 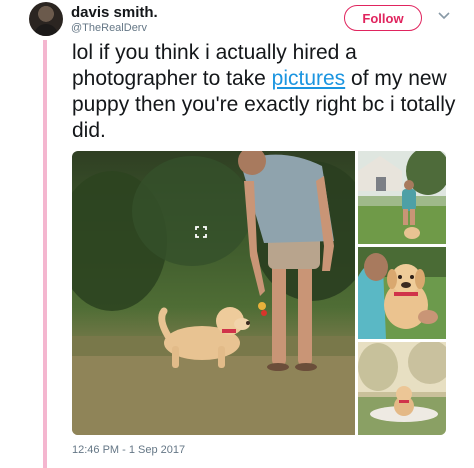 I want to click on tweet-timestamp: 12:46 PM - 1 Sep 2017, so click(x=128, y=450).